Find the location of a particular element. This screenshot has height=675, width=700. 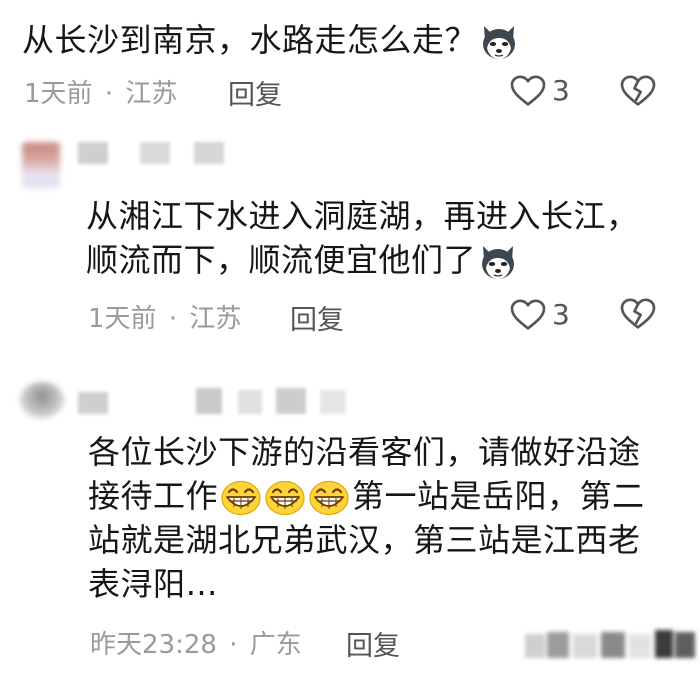

comment-3-meta: 昨天23:28 · 广东 is located at coordinates (196, 642).